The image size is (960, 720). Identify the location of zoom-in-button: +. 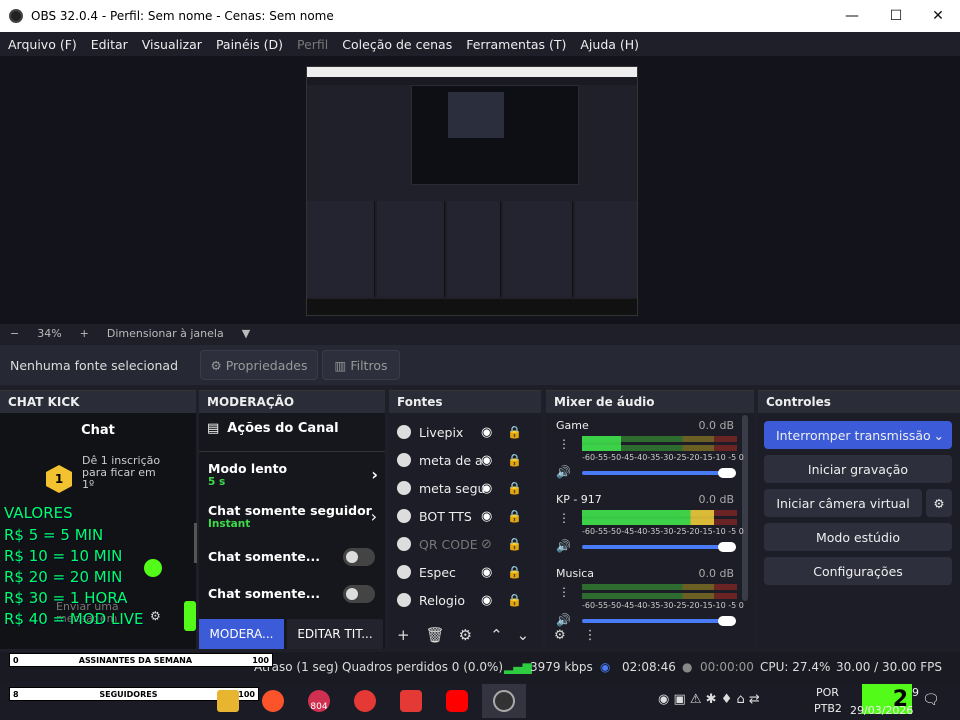
(84, 333).